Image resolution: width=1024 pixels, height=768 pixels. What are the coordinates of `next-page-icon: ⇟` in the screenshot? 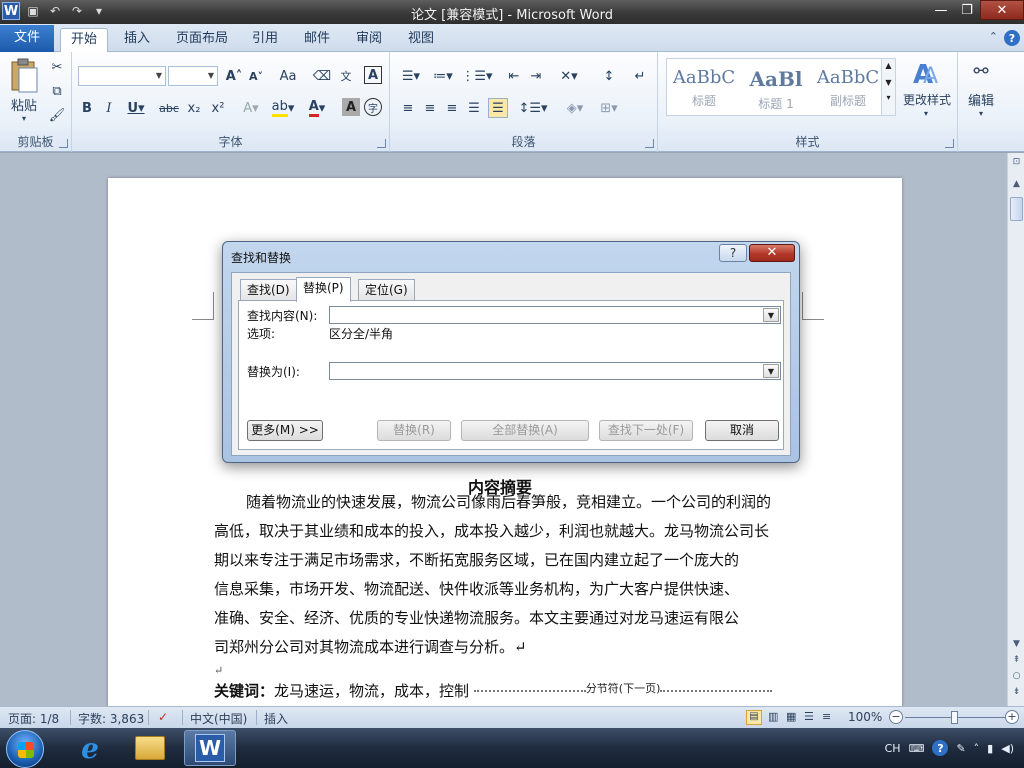 It's located at (1016, 694).